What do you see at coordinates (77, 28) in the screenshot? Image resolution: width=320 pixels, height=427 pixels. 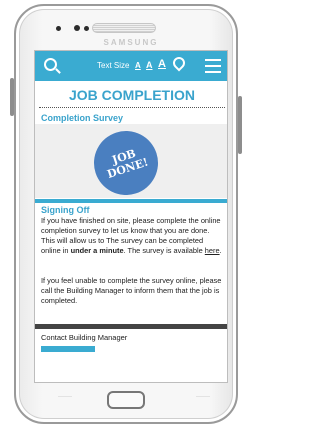 I see `front-camera` at bounding box center [77, 28].